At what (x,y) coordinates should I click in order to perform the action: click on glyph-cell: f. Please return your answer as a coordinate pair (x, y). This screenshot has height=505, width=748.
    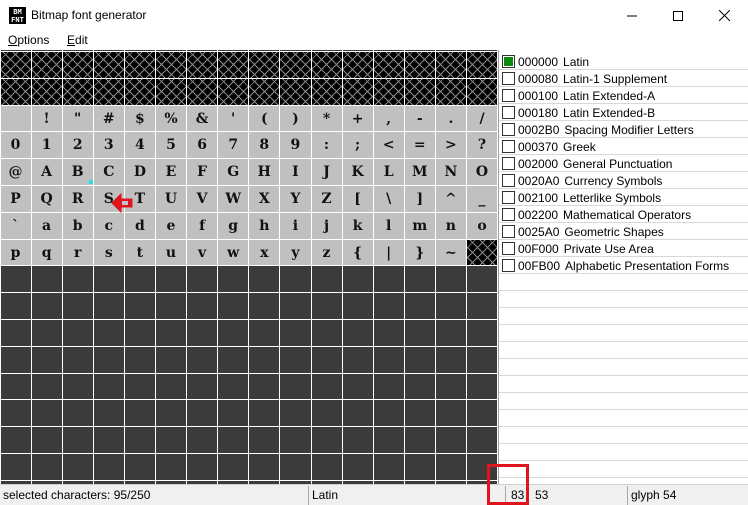
    Looking at the image, I should click on (202, 225).